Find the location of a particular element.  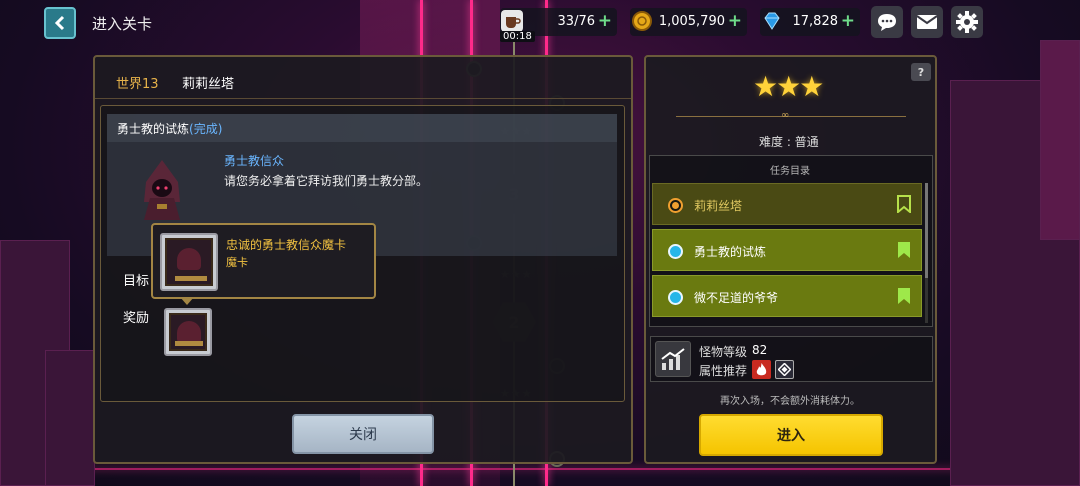

quest-title: 勇士教的试炼(完成) is located at coordinates (169, 128).